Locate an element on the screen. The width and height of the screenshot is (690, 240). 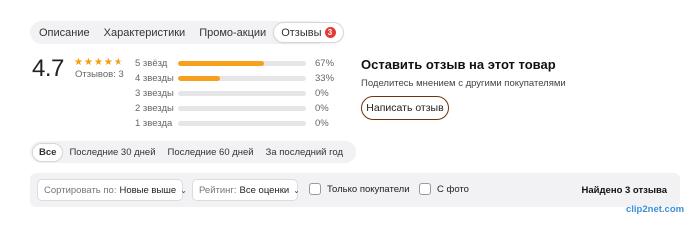
period-year: За последний год is located at coordinates (304, 152).